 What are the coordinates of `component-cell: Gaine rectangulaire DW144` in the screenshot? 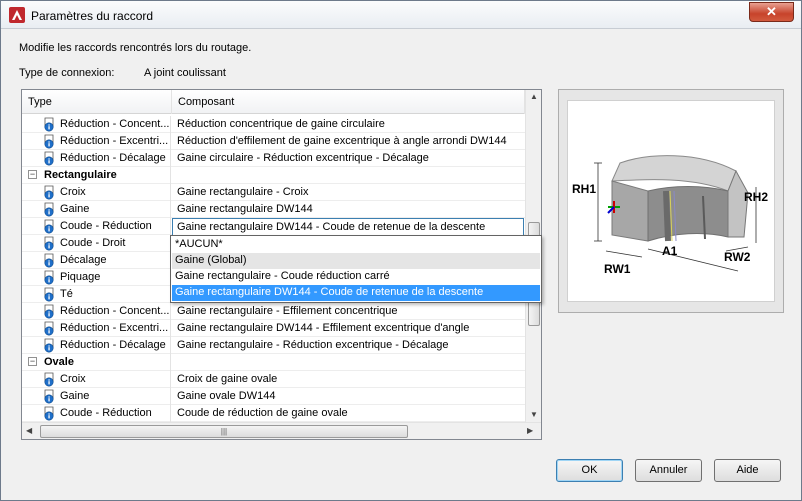 It's located at (348, 209).